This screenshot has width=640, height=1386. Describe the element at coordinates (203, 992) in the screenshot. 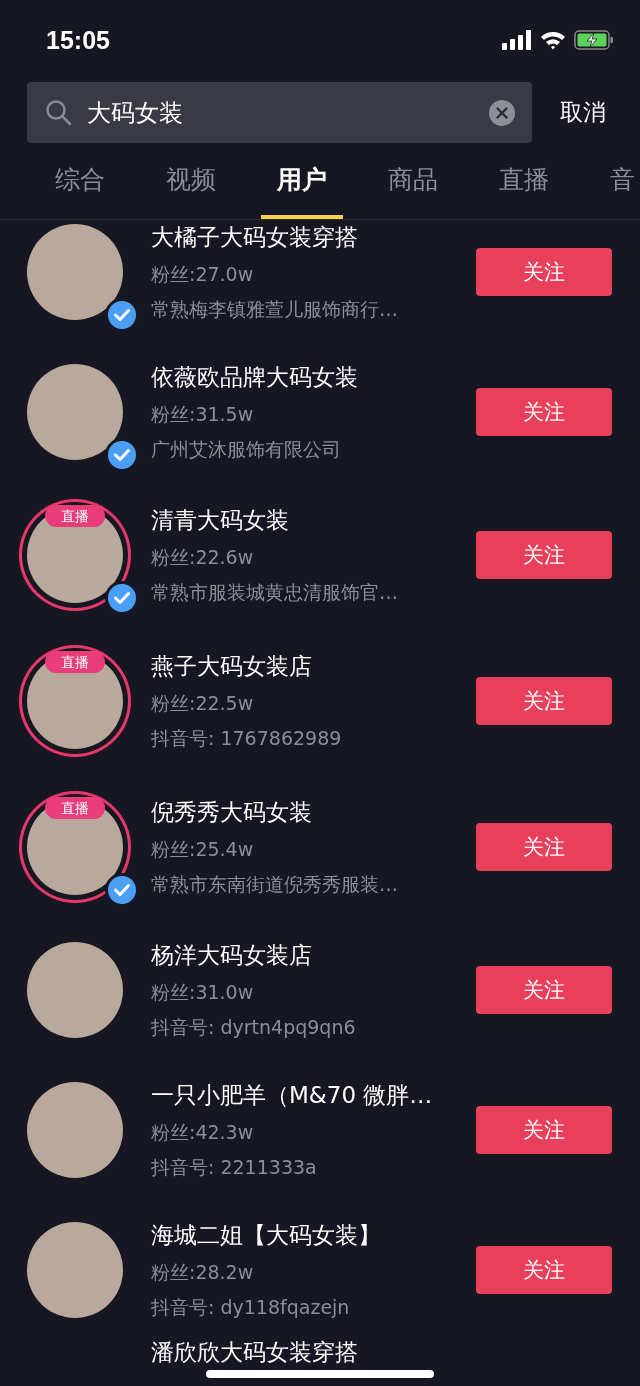

I see `follower-count: 粉丝:31.0w` at that location.